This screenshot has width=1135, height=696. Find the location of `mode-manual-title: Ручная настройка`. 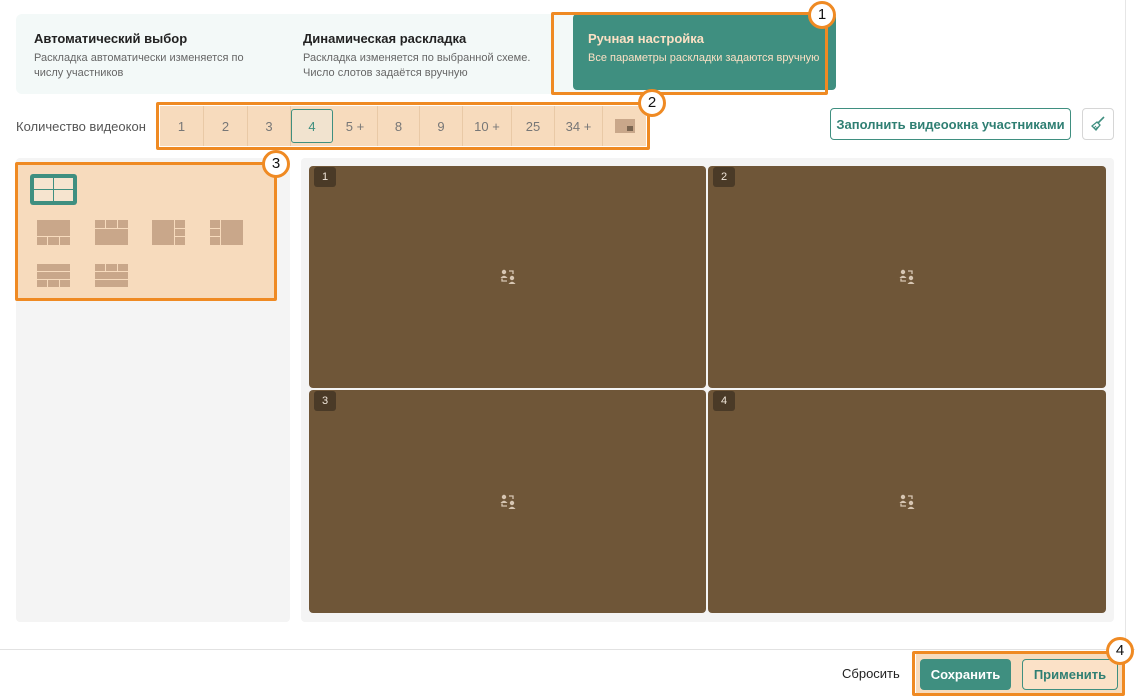

mode-manual-title: Ручная настройка is located at coordinates (646, 38).